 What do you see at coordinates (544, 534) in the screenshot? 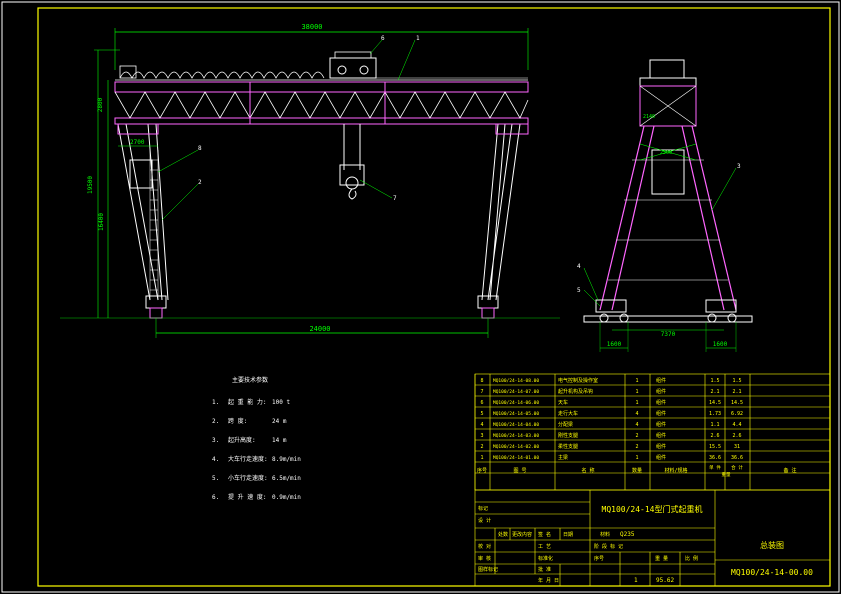
I see `tb-sign: 签 名` at bounding box center [544, 534].